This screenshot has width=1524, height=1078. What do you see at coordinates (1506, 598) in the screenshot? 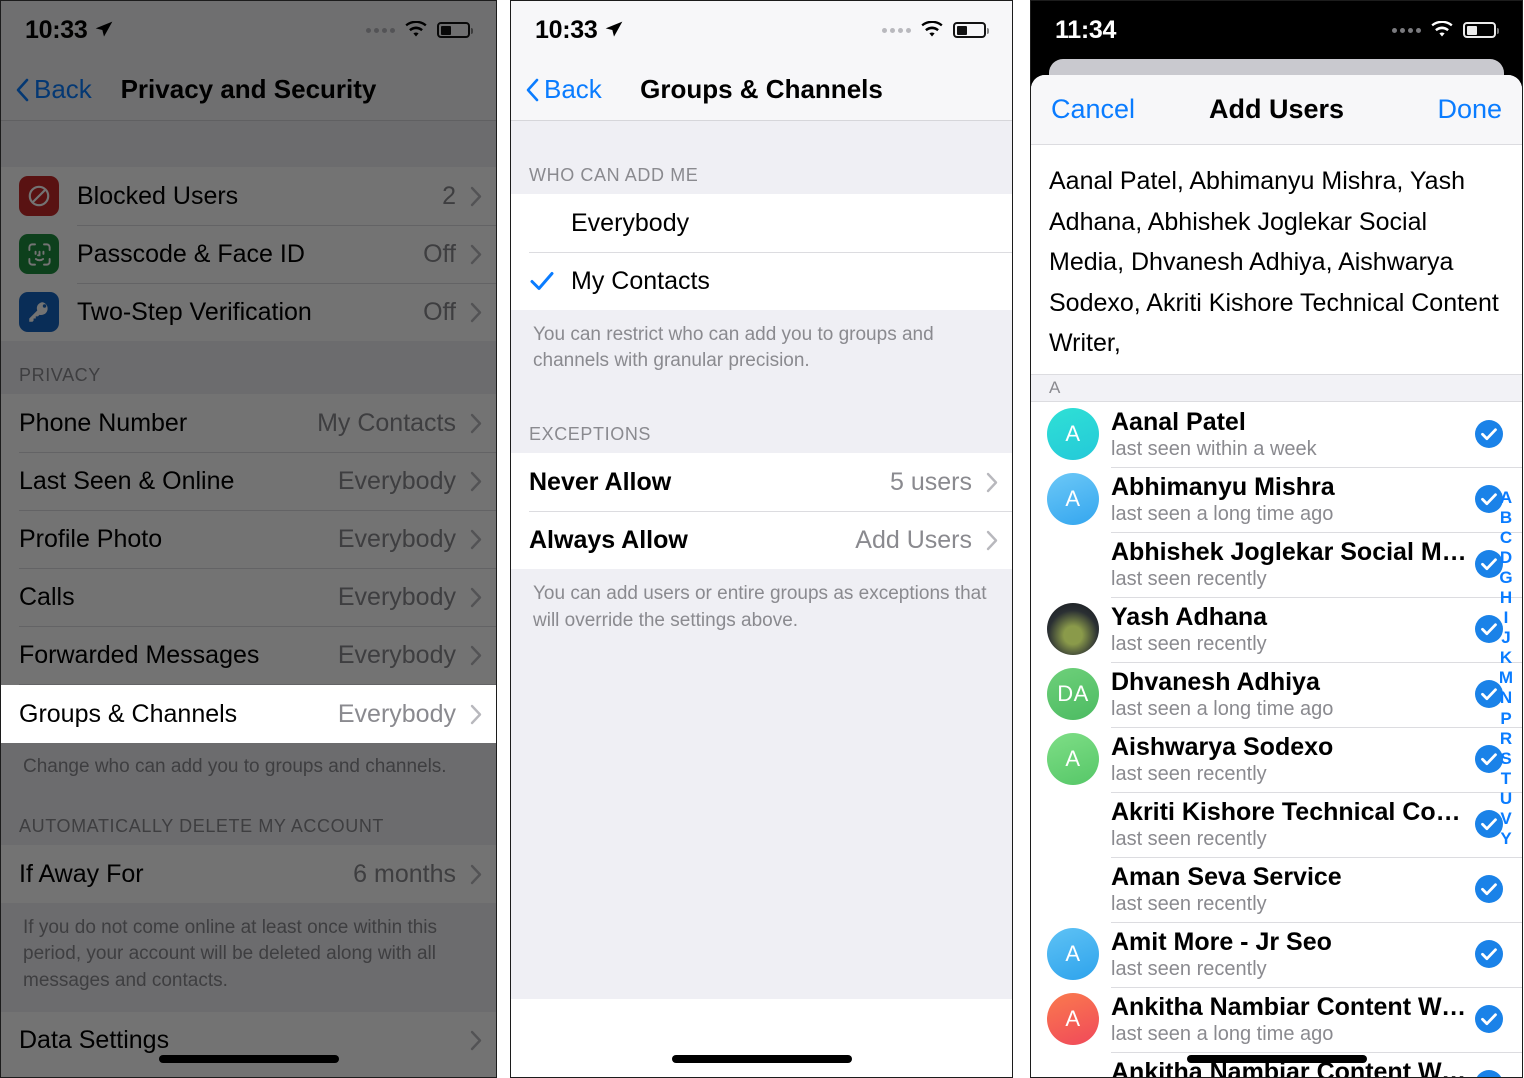
I see `alpha-index-letter: H` at bounding box center [1506, 598].